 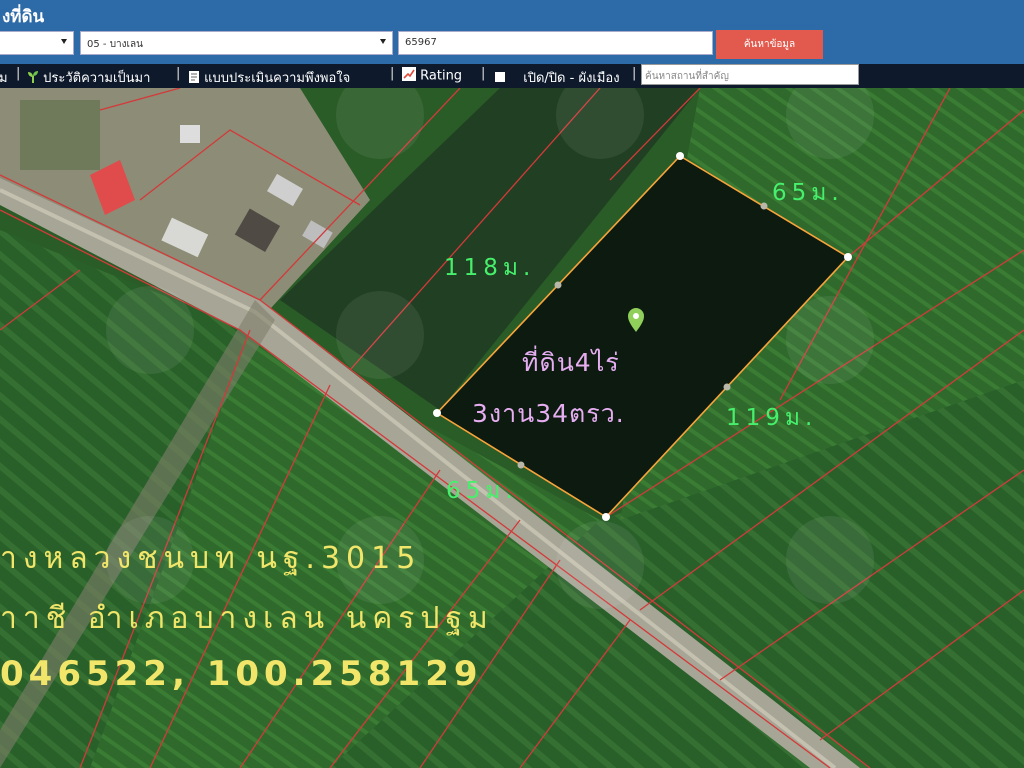 I want to click on toolbar-item-cut: ม, so click(x=4, y=77).